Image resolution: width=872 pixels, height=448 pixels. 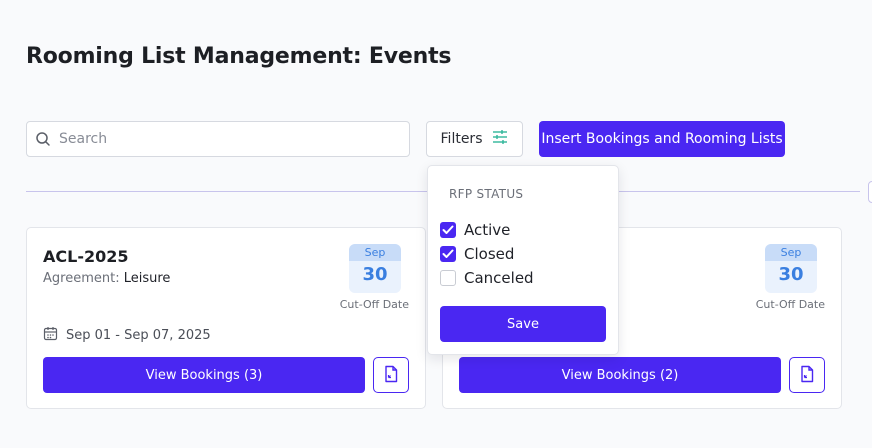 I want to click on checkbox-unchecked-icon, so click(x=448, y=278).